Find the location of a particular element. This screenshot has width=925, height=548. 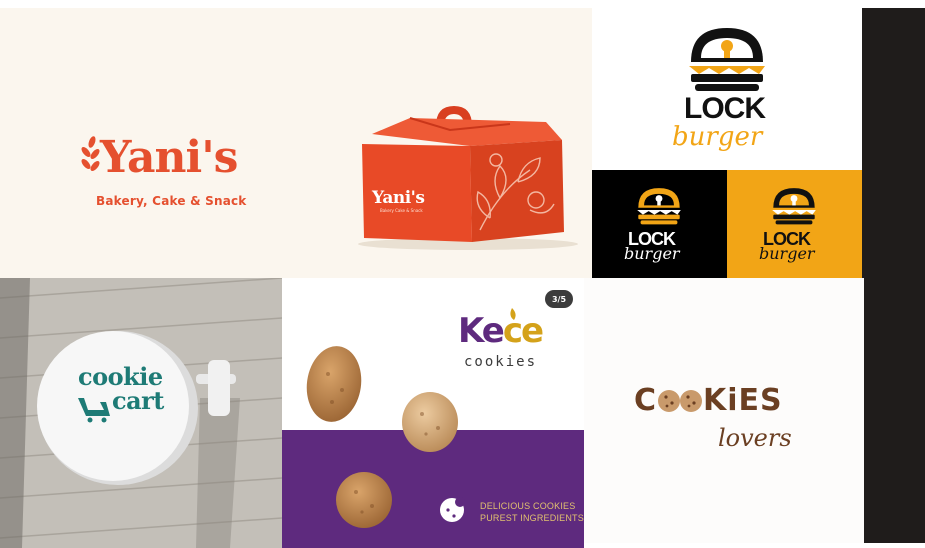

cookies-letter-c: C is located at coordinates (646, 400).